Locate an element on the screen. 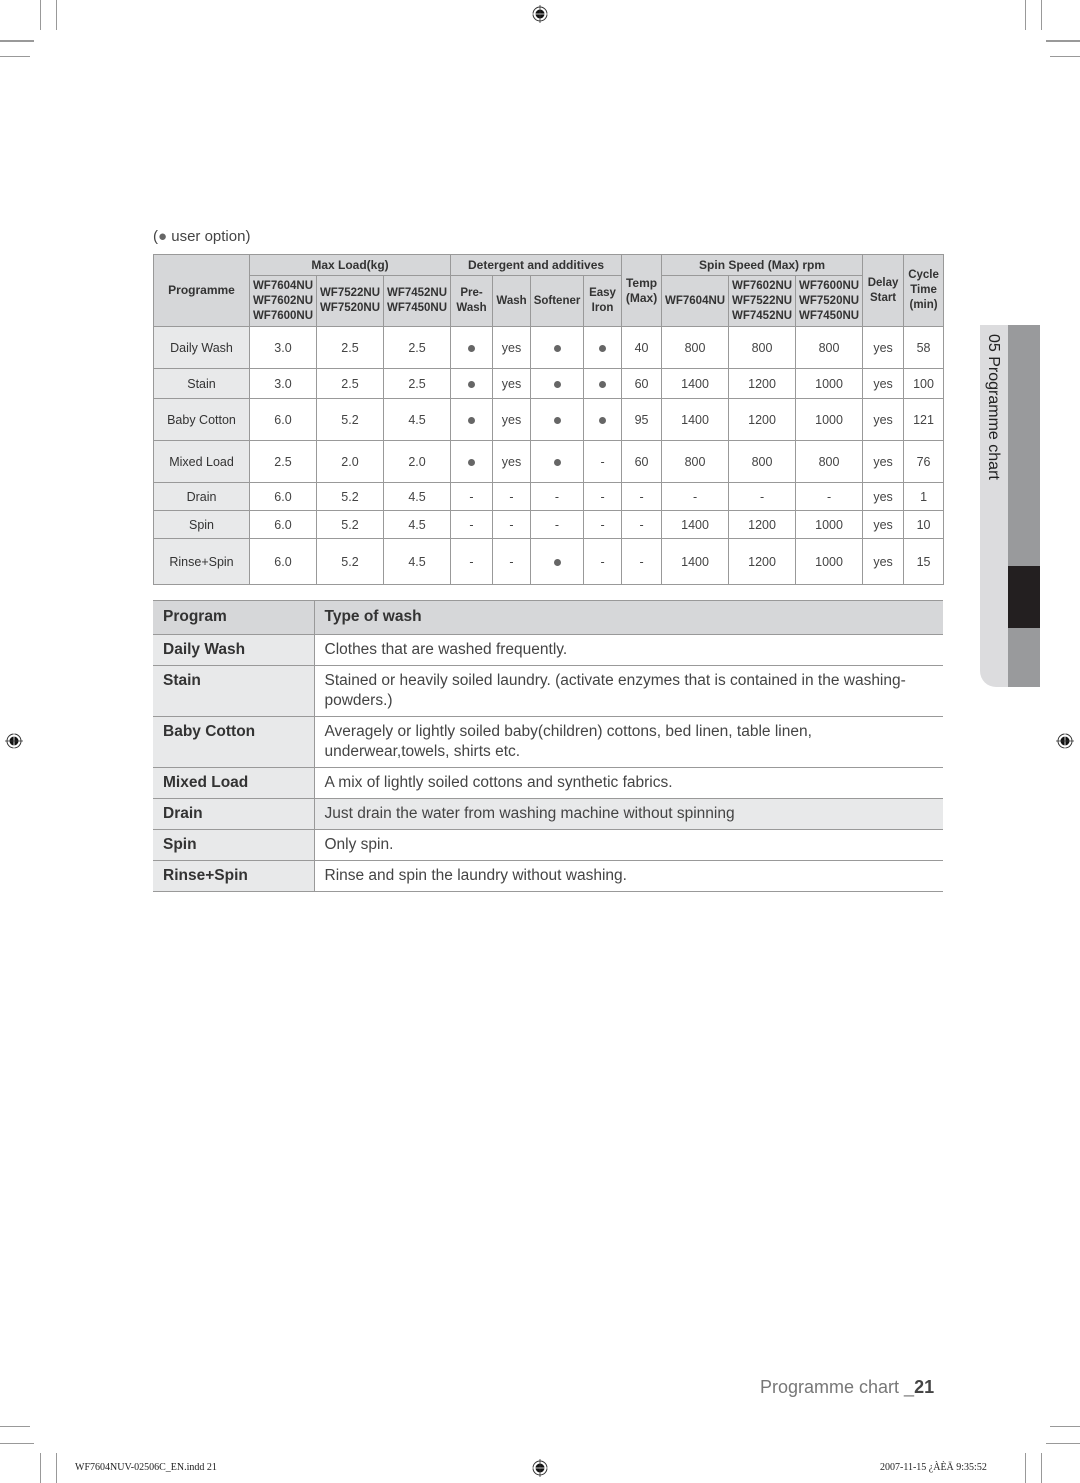 The height and width of the screenshot is (1483, 1080). side-bar is located at coordinates (1024, 506).